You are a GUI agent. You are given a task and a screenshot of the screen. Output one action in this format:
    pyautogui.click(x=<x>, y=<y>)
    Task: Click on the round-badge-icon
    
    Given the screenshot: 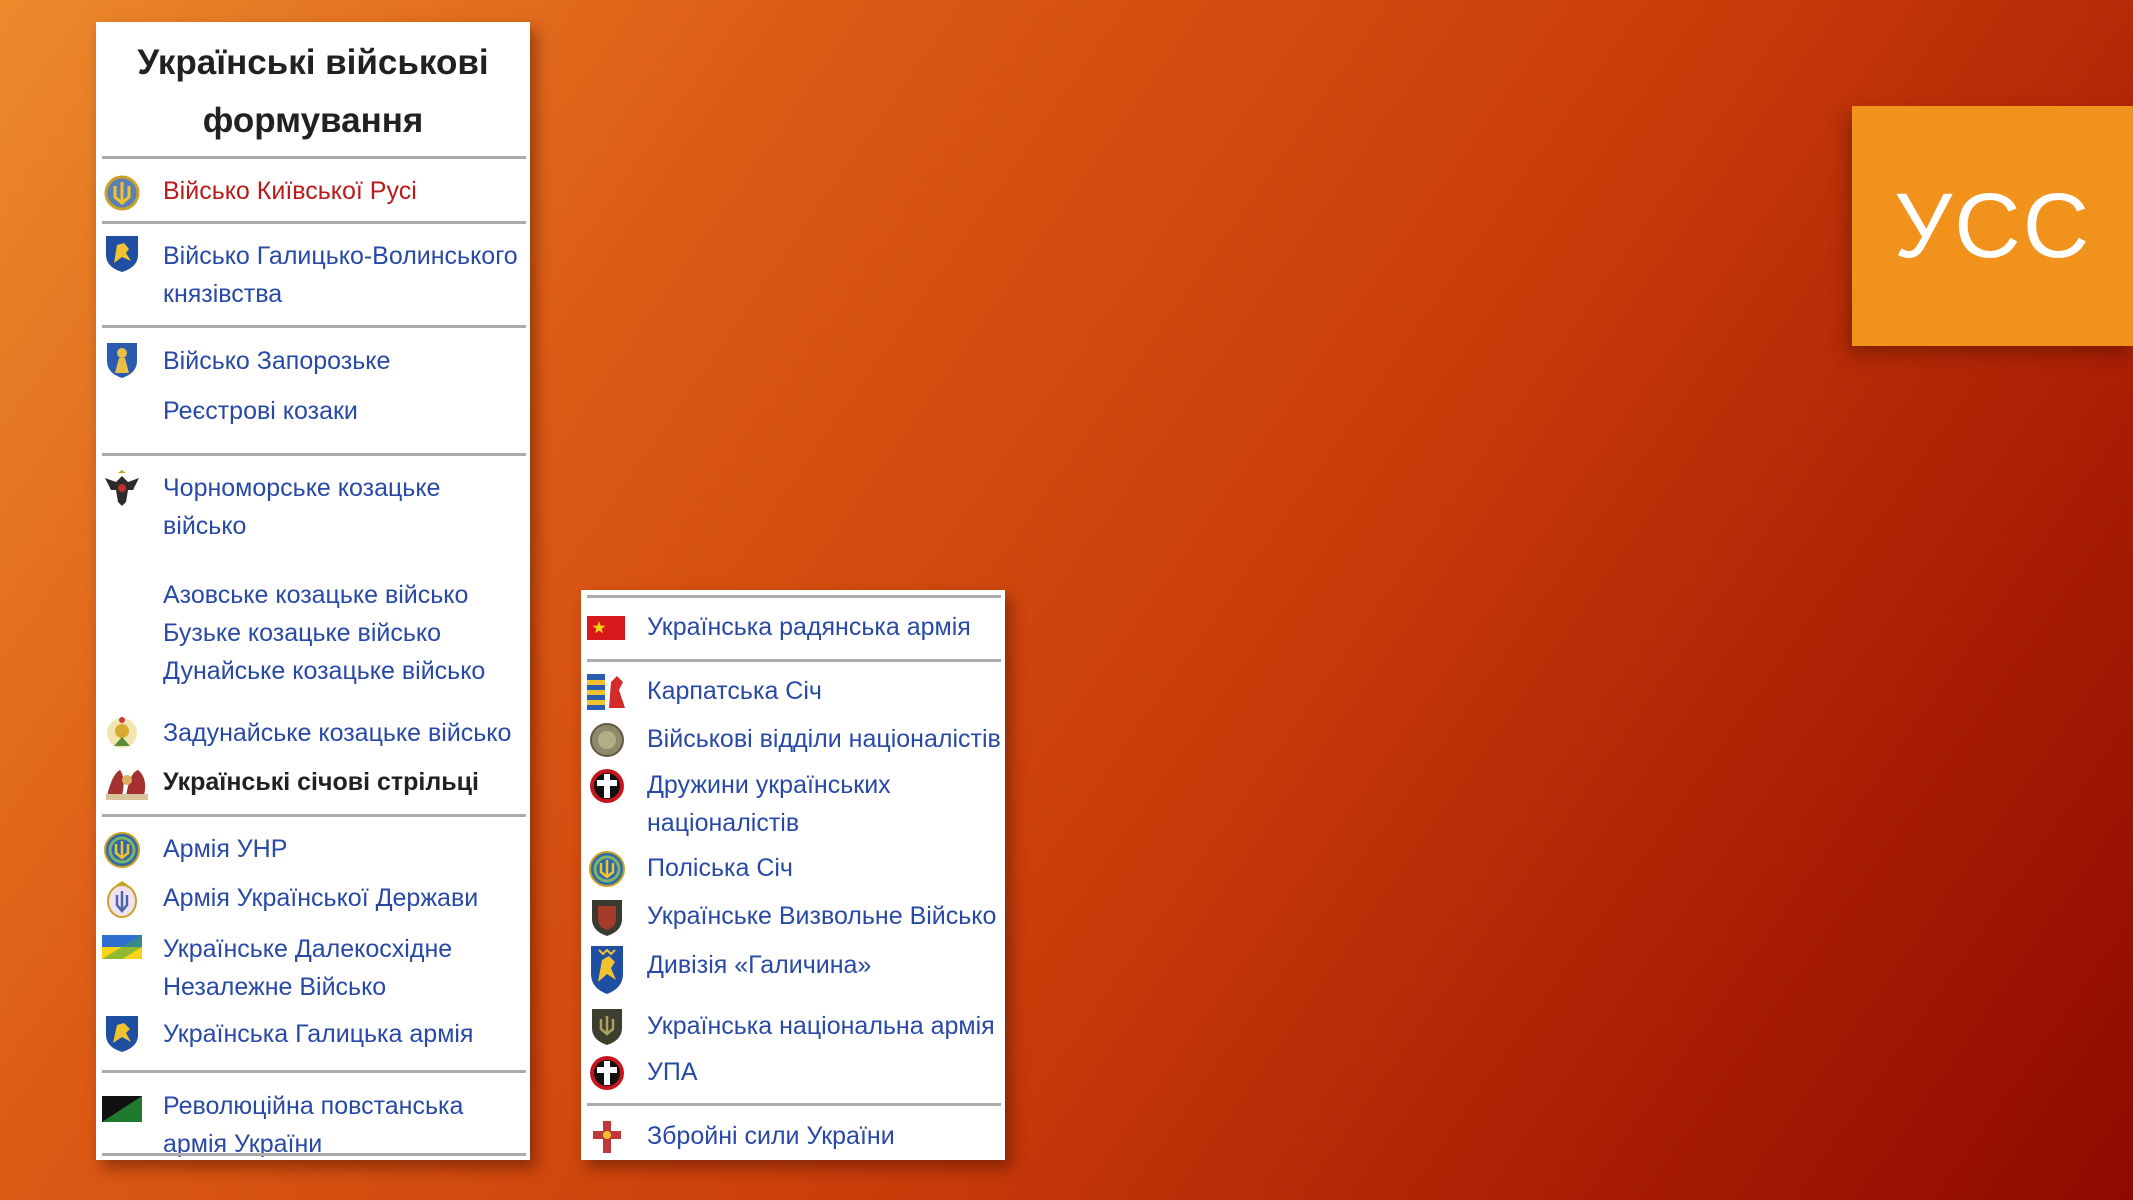 What is the action you would take?
    pyautogui.click(x=607, y=740)
    